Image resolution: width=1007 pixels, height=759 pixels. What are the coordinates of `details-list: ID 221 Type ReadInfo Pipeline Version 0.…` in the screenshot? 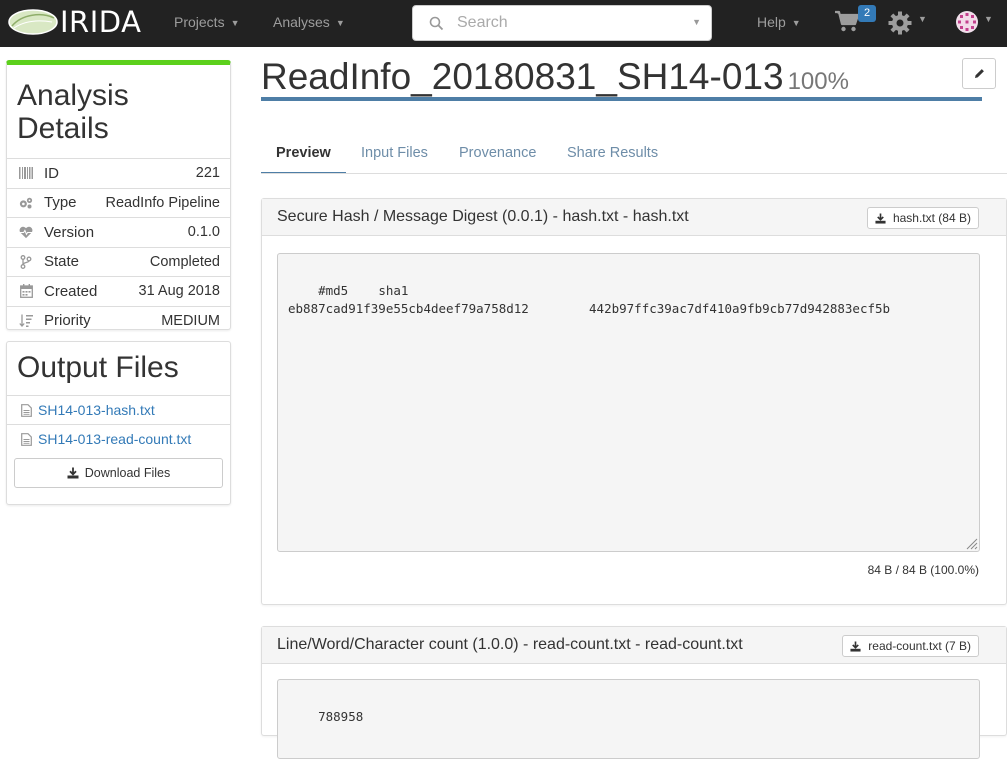 It's located at (118, 246).